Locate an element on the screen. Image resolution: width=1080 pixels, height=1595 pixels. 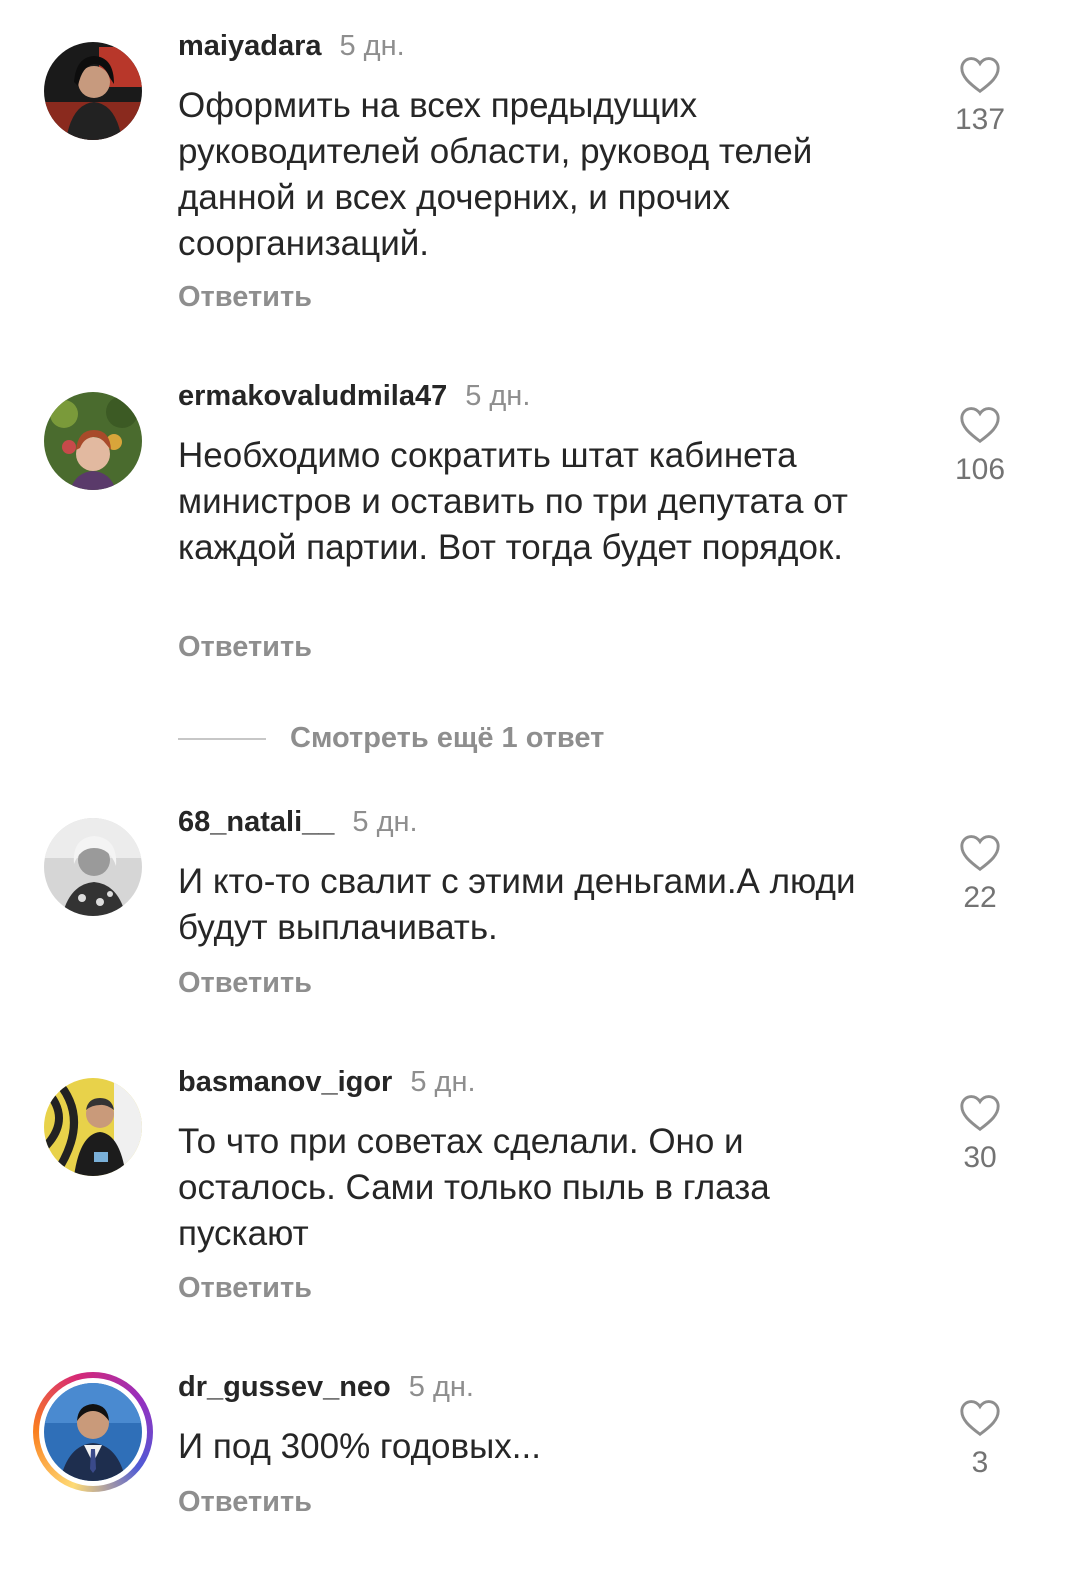
avatar-story-ring is located at coordinates (93, 1432).